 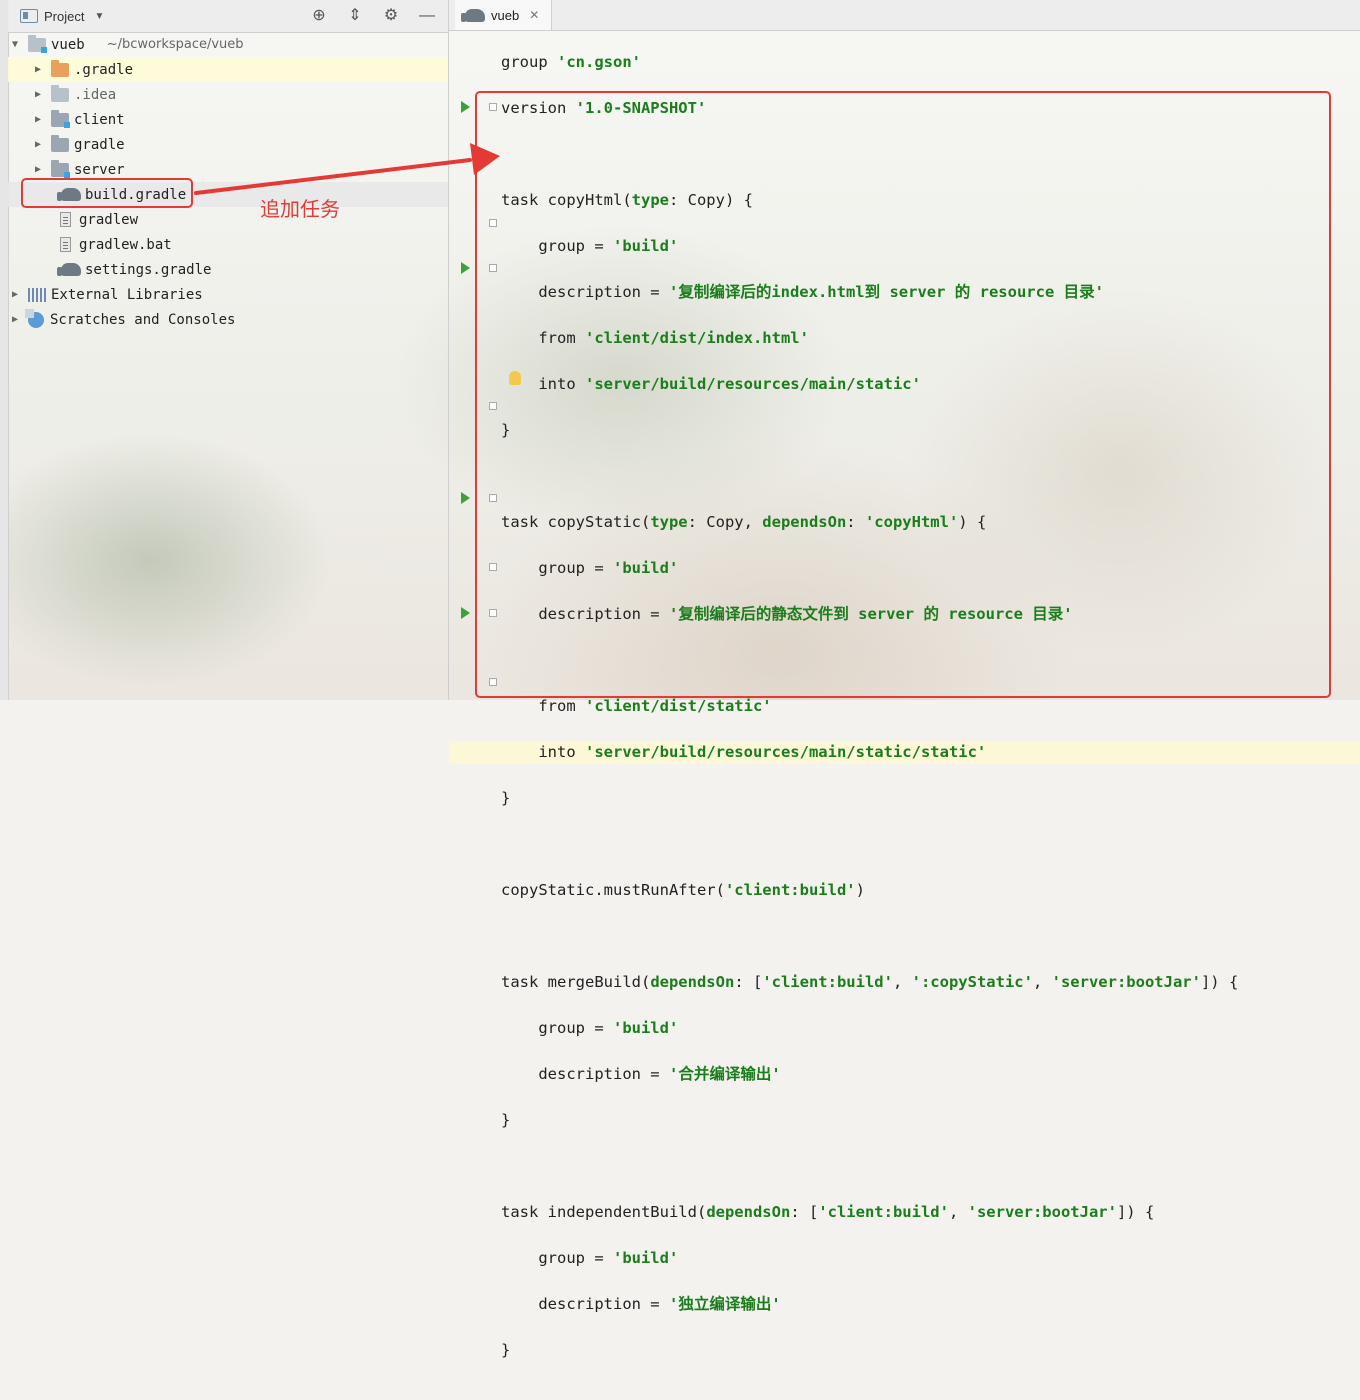 I want to click on code-line: description = '独立编译输出', so click(x=641, y=1304).